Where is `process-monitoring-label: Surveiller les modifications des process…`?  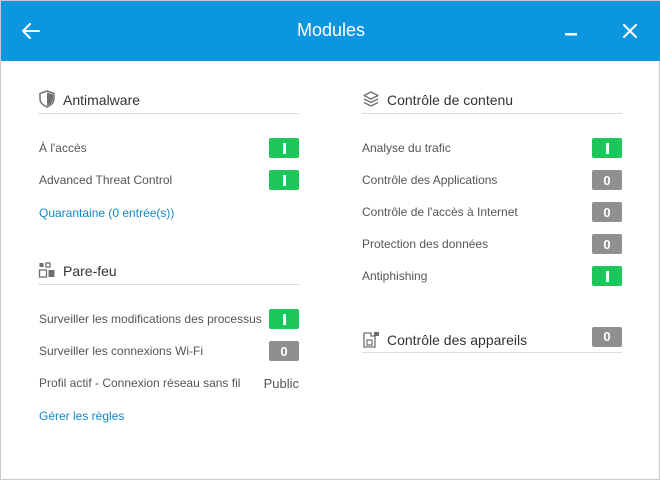
process-monitoring-label: Surveiller les modifications des process… is located at coordinates (150, 319).